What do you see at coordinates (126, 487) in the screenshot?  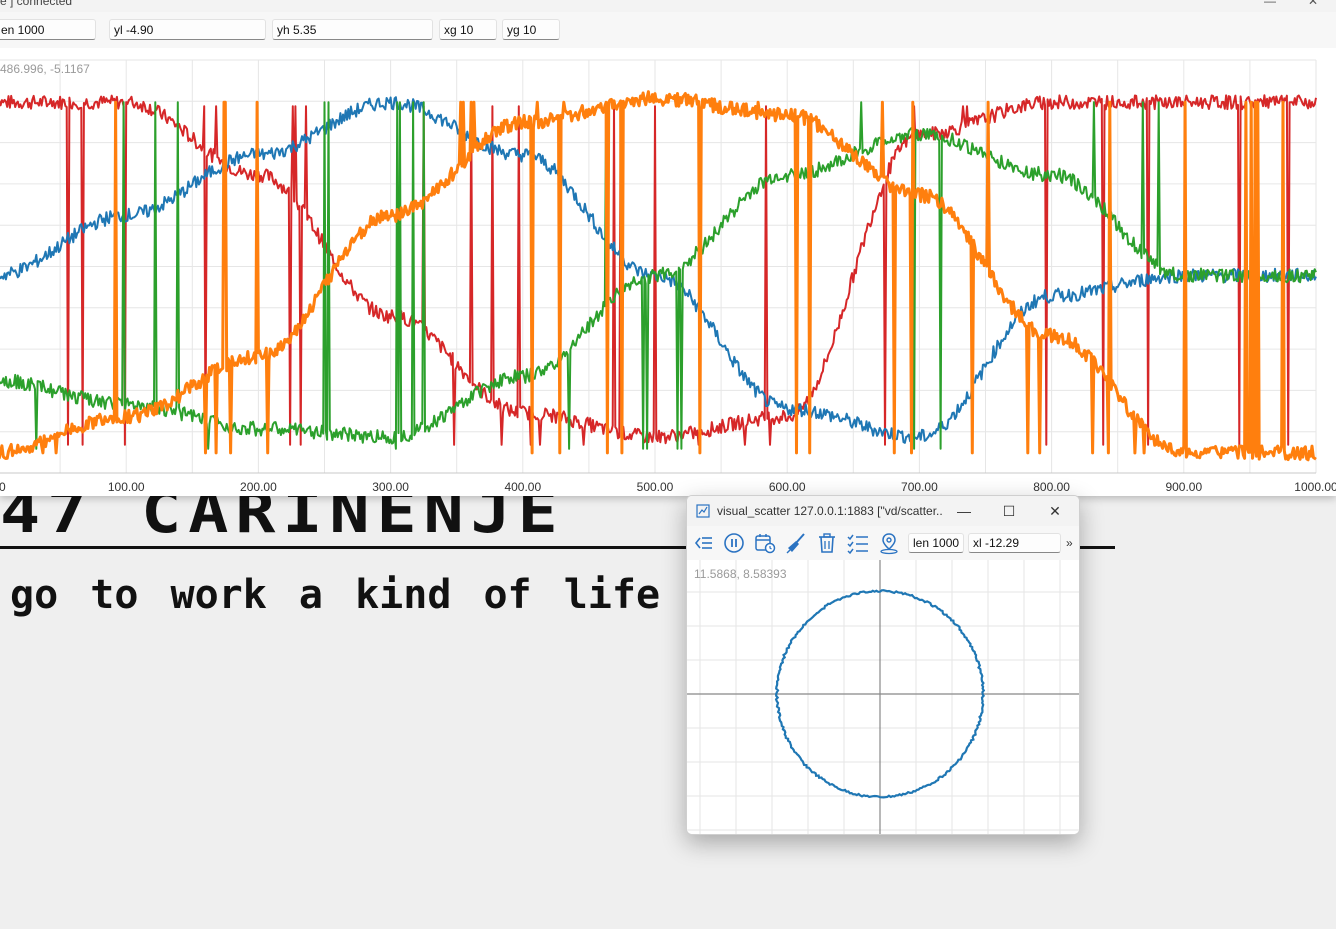 I see `x-tick-label: 100.00` at bounding box center [126, 487].